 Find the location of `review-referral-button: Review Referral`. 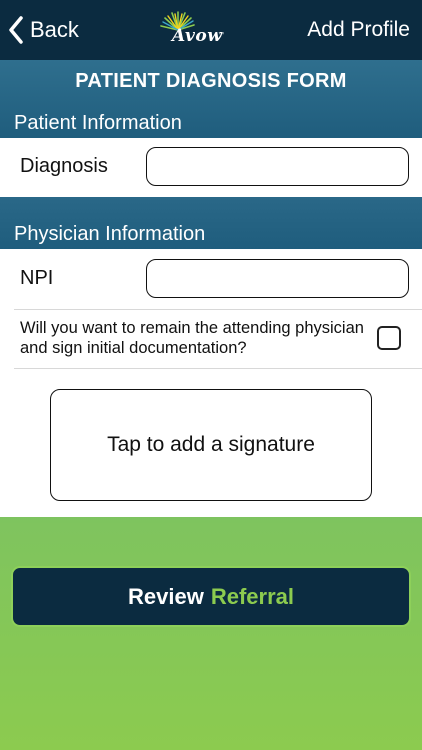

review-referral-button: Review Referral is located at coordinates (211, 596).